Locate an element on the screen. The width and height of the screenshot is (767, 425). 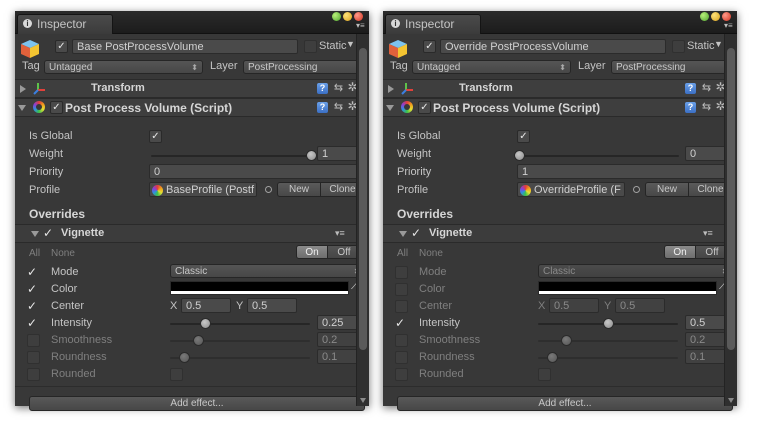
color-swatch is located at coordinates (259, 288).